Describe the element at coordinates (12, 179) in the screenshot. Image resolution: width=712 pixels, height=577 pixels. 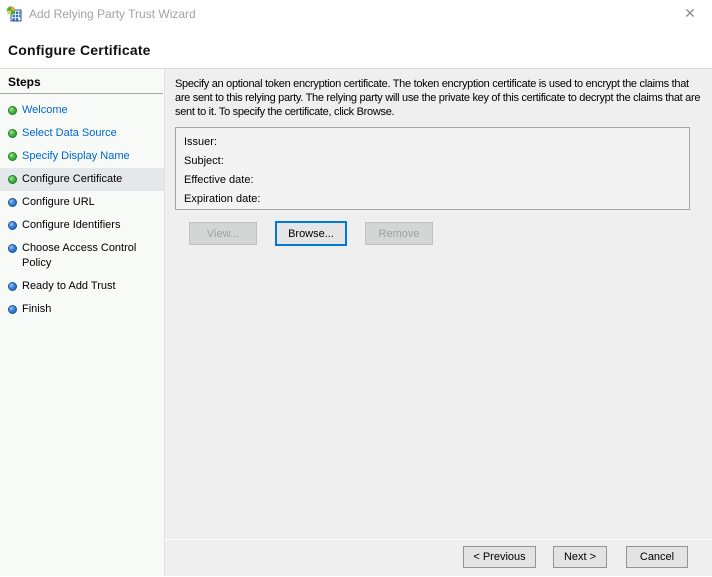
I see `step-current-icon` at that location.